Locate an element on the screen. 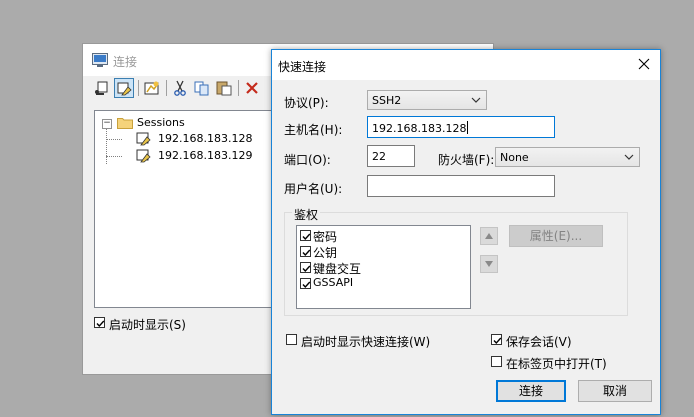 This screenshot has width=694, height=417. connect-button: 连接 is located at coordinates (531, 391).